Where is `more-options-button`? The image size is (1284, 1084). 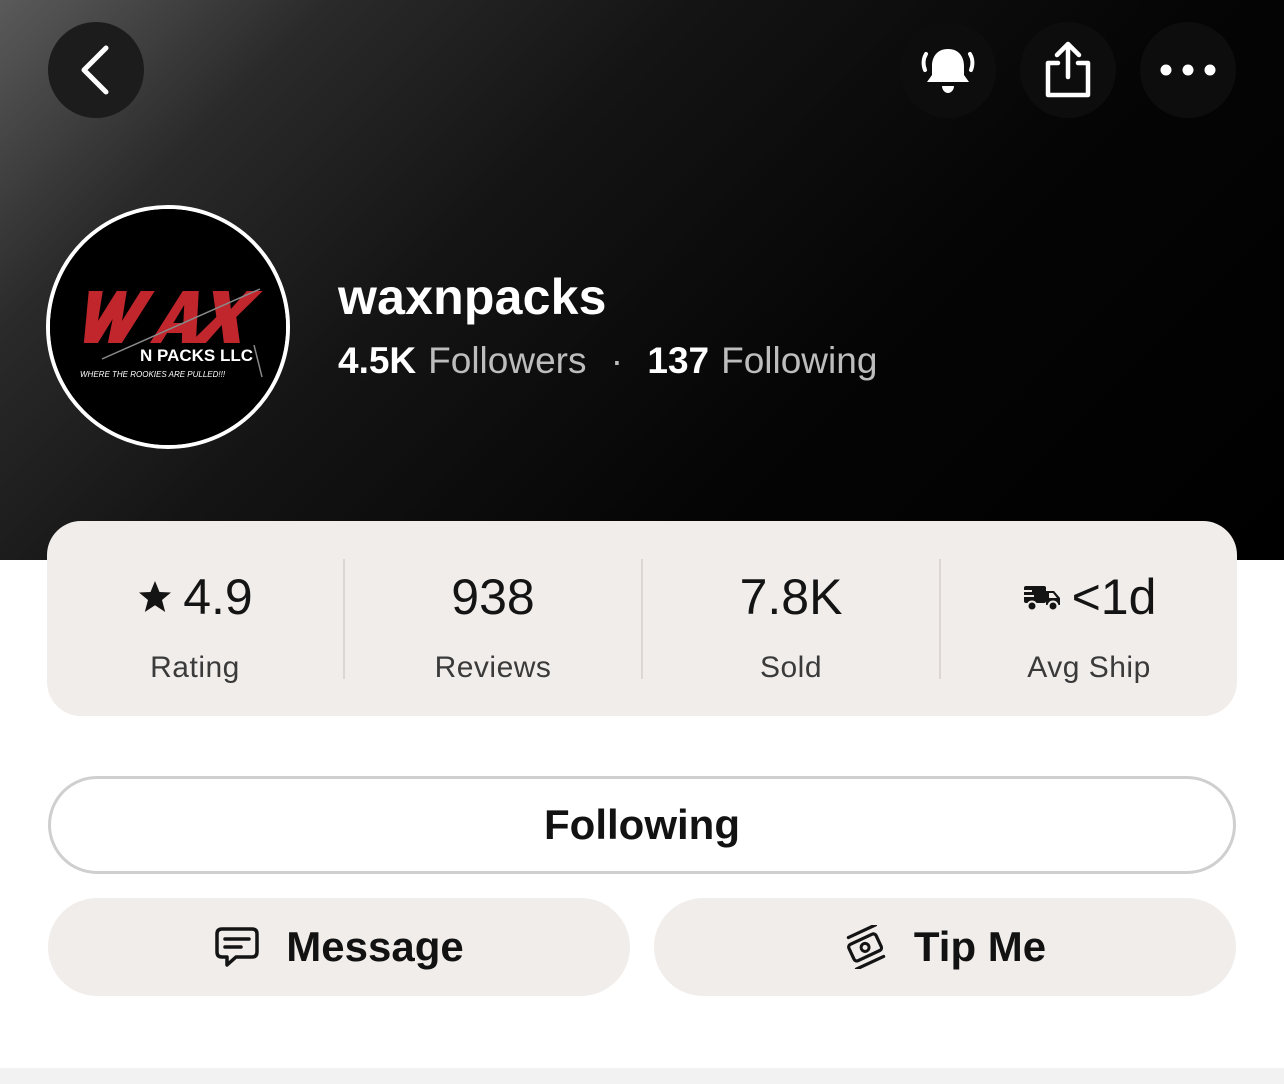 more-options-button is located at coordinates (1188, 70).